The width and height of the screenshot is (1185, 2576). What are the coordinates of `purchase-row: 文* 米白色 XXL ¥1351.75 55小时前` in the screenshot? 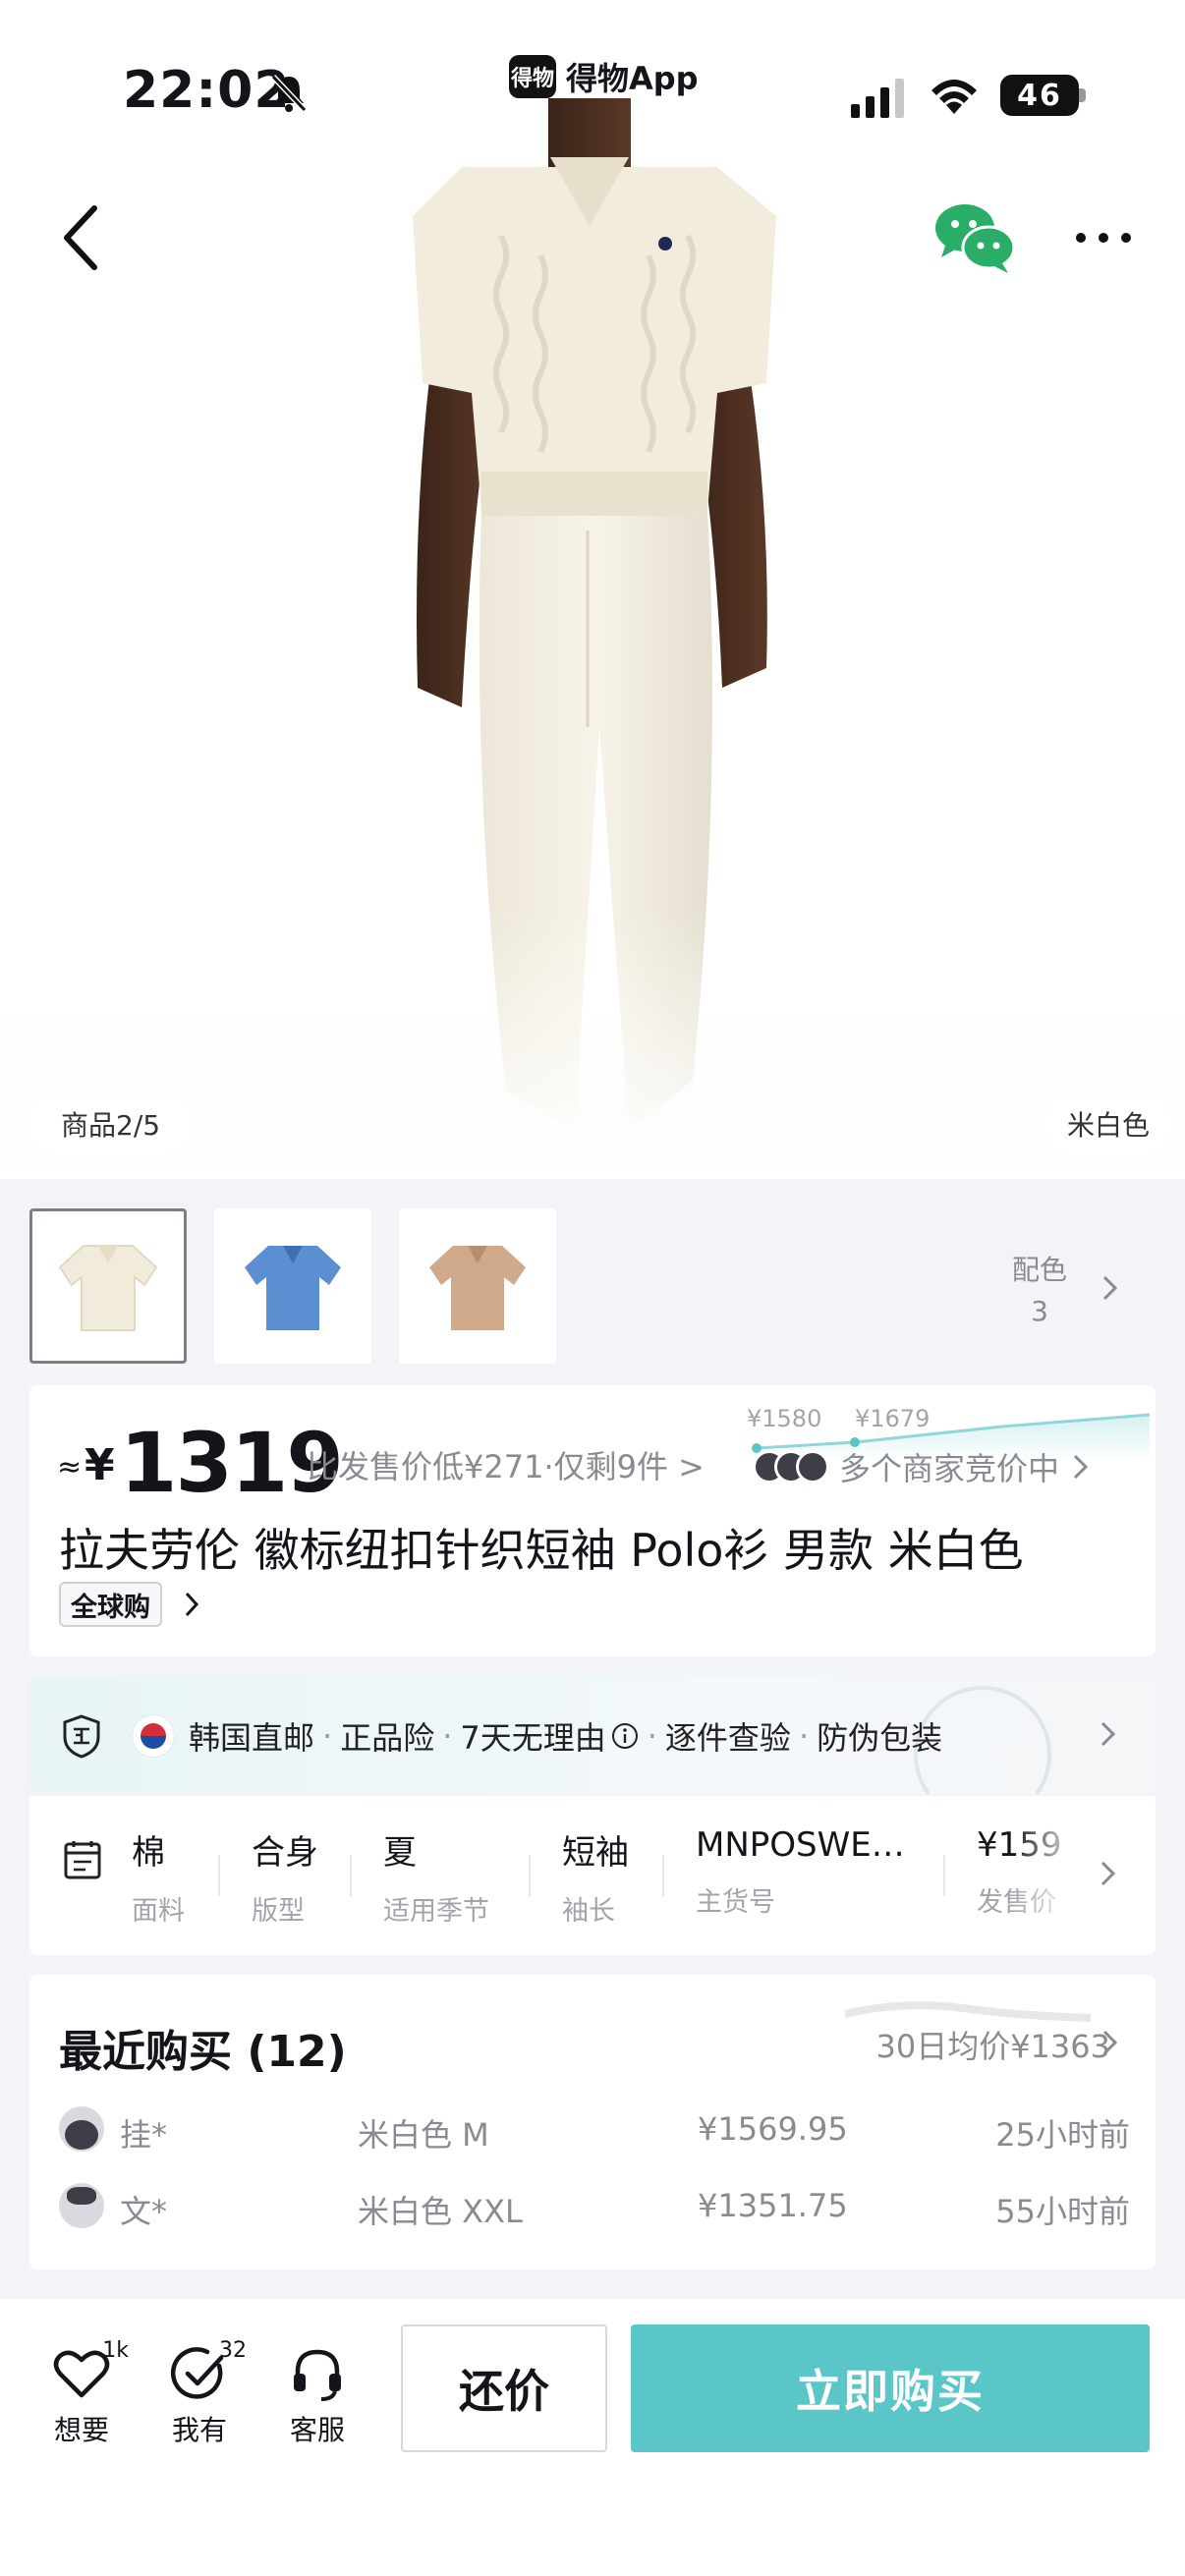 It's located at (594, 2205).